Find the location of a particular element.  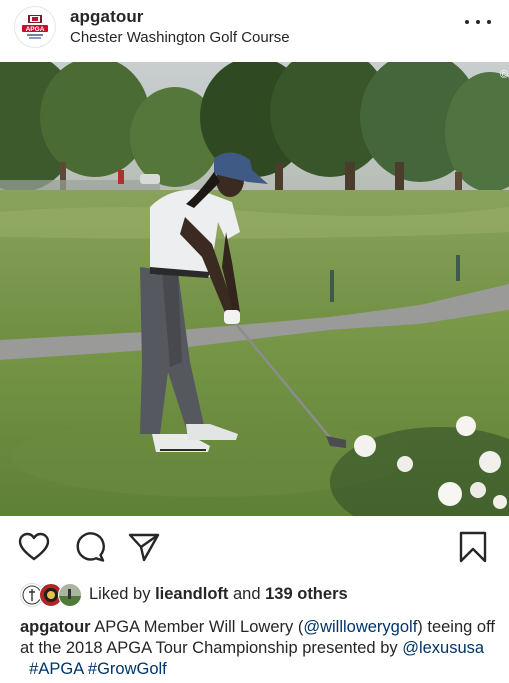

caption-text is located at coordinates (24, 669).